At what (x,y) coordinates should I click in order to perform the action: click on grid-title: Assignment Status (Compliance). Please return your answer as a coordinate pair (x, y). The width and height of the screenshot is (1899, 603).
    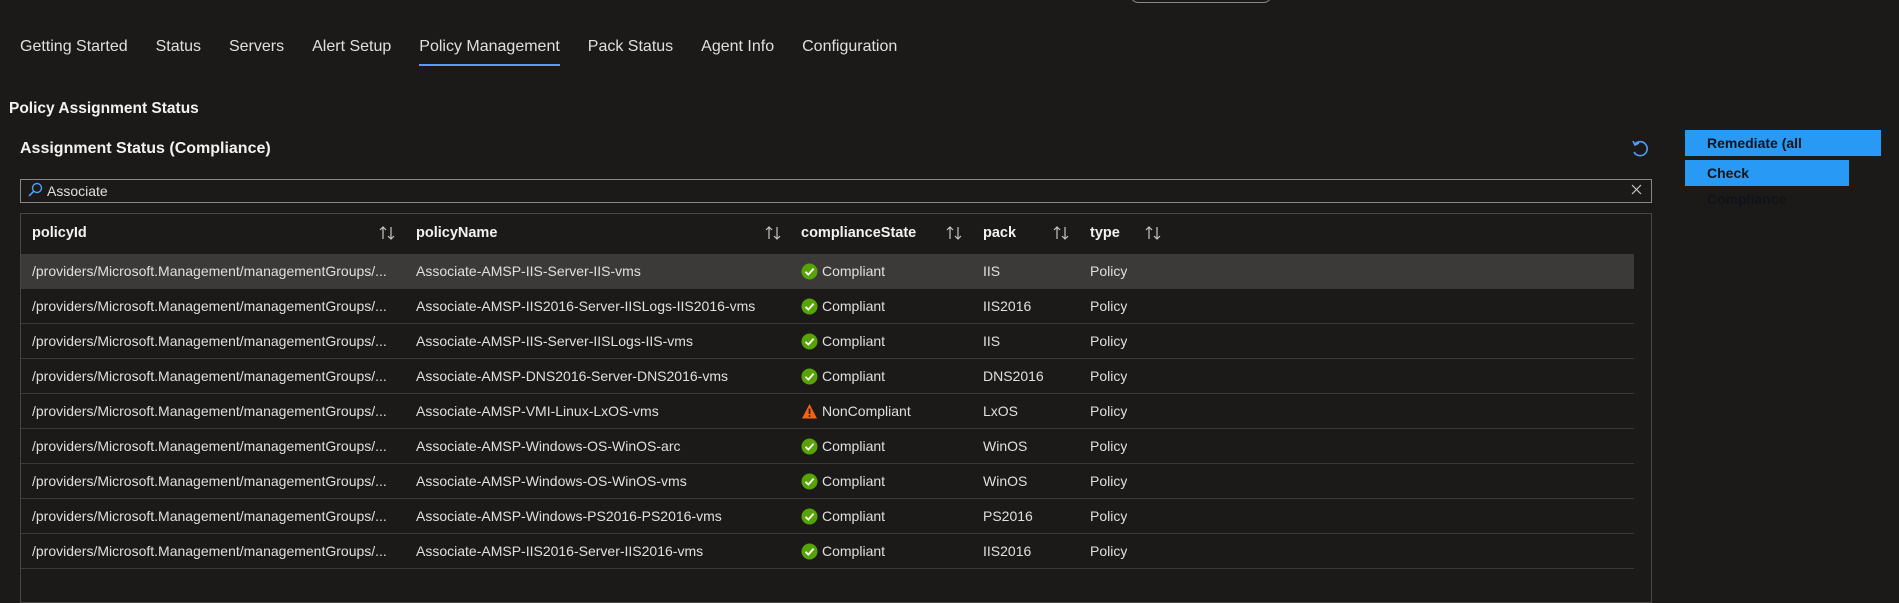
    Looking at the image, I should click on (145, 148).